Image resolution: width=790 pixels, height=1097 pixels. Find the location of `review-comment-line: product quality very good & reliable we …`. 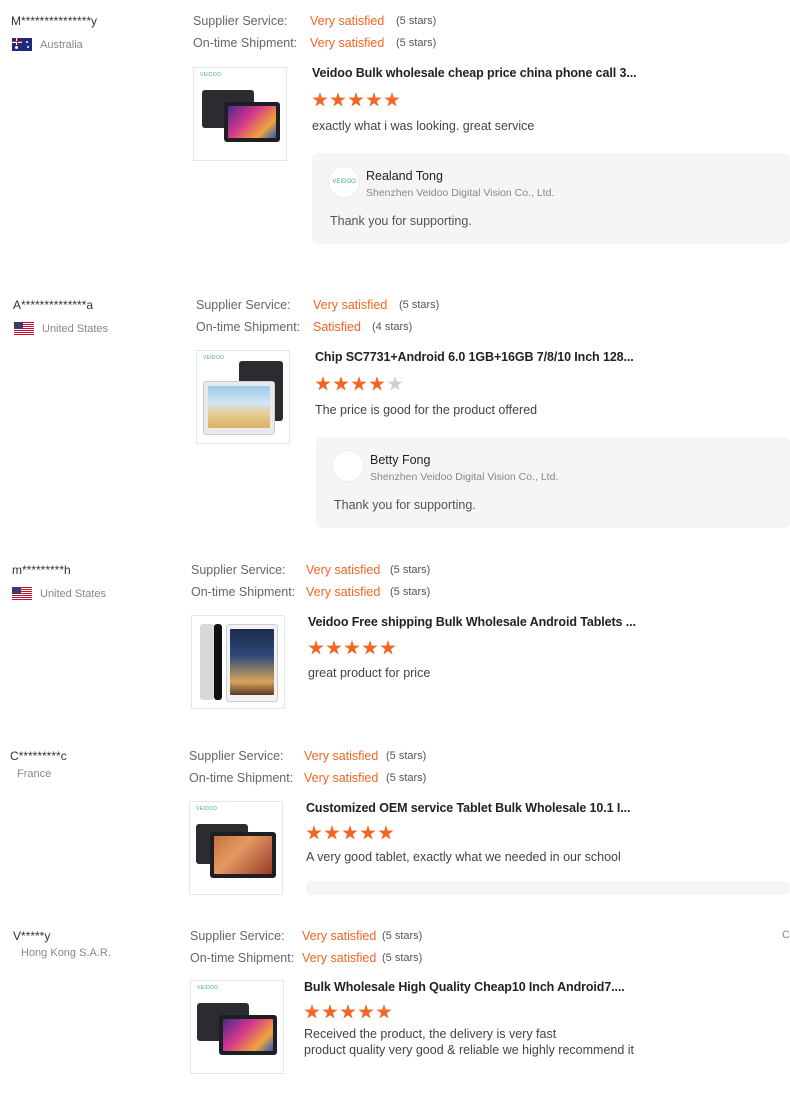

review-comment-line: product quality very good & reliable we … is located at coordinates (469, 1050).